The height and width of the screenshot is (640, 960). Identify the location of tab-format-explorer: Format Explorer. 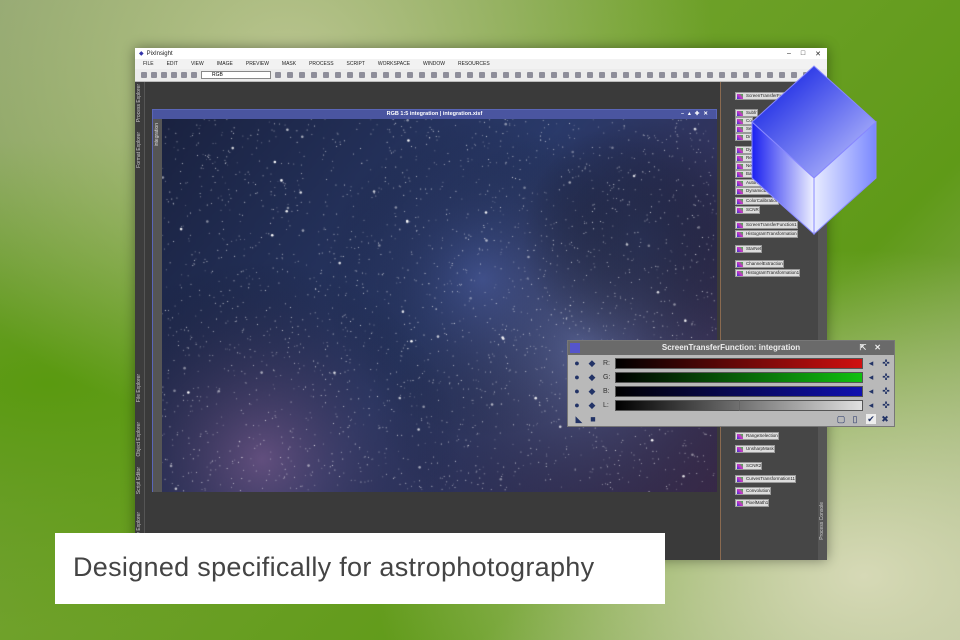
(139, 150).